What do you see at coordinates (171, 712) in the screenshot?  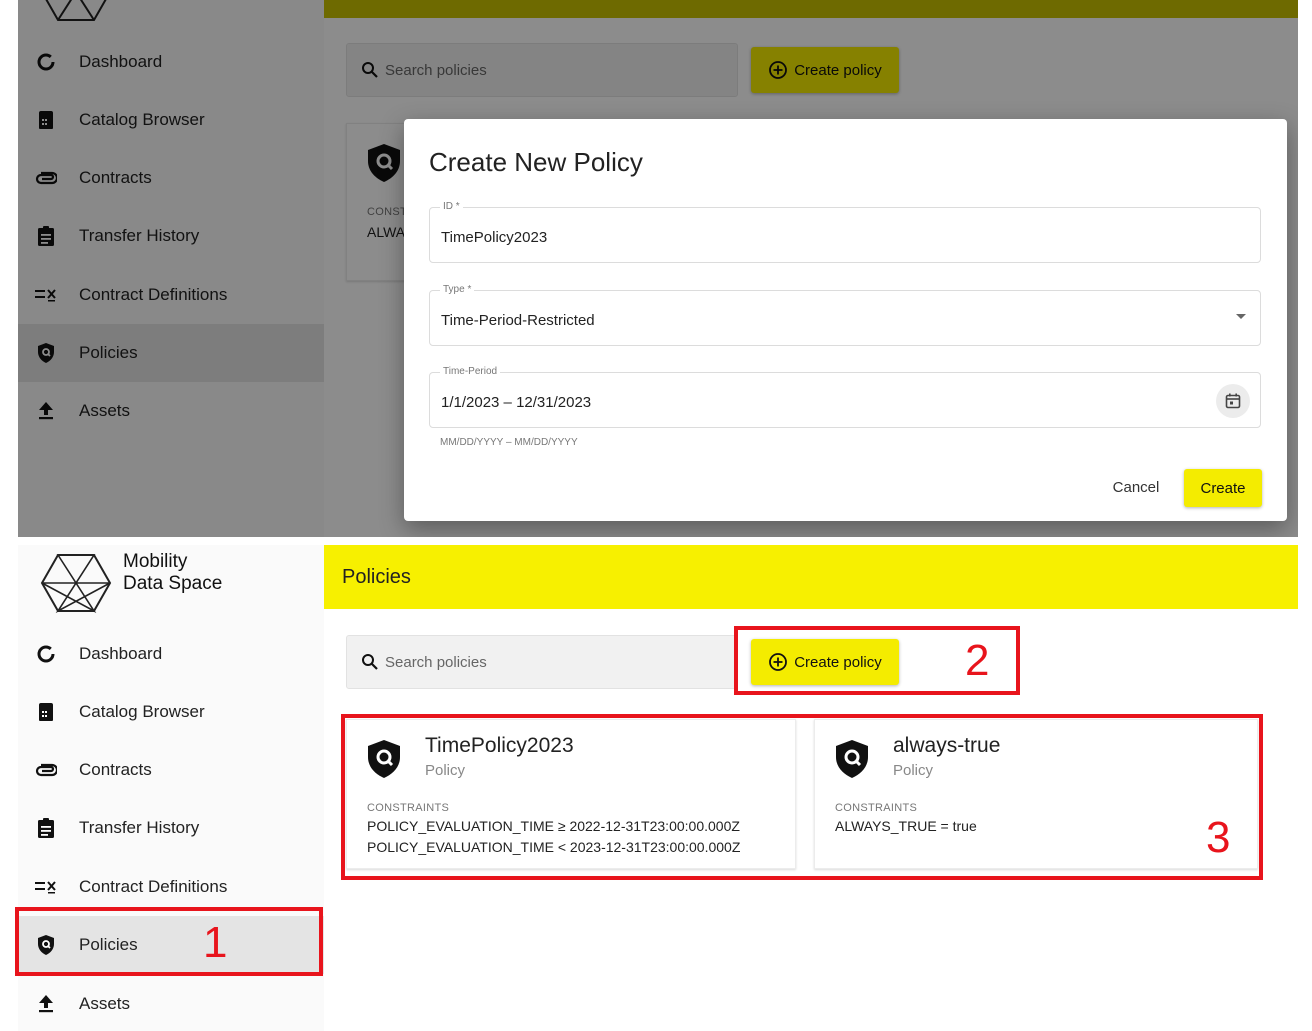 I see `sidebar-item-catalog-browser: Catalog Browser` at bounding box center [171, 712].